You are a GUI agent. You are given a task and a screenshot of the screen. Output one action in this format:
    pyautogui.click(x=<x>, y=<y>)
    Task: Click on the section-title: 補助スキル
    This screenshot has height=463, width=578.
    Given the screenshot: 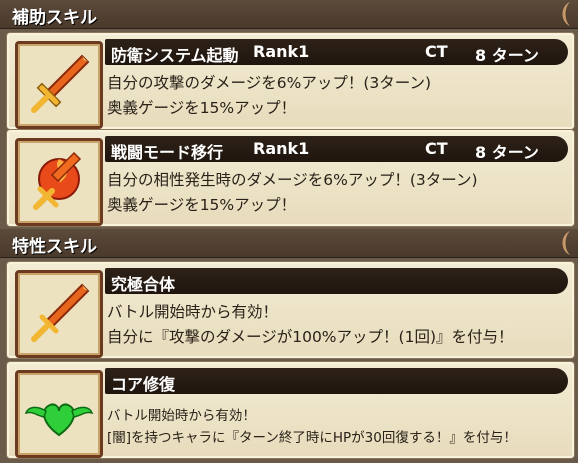 What is the action you would take?
    pyautogui.click(x=54, y=18)
    